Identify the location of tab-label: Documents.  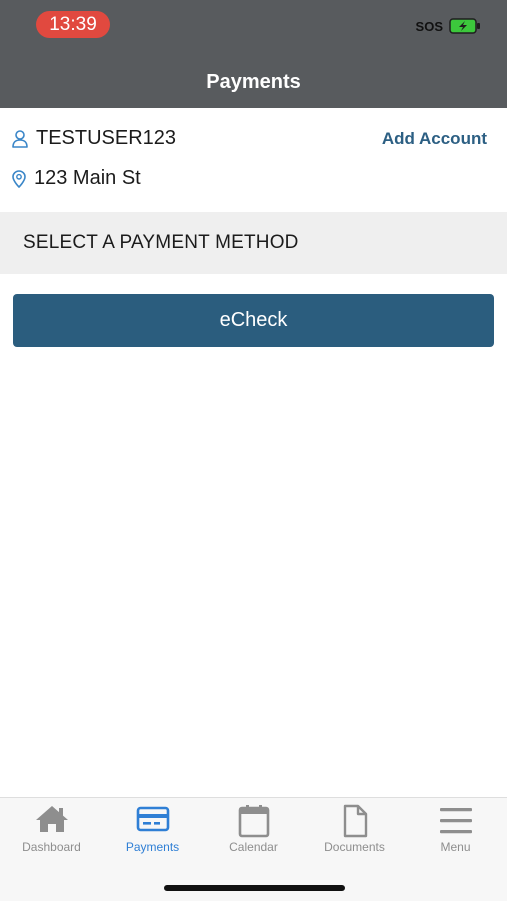
(354, 847).